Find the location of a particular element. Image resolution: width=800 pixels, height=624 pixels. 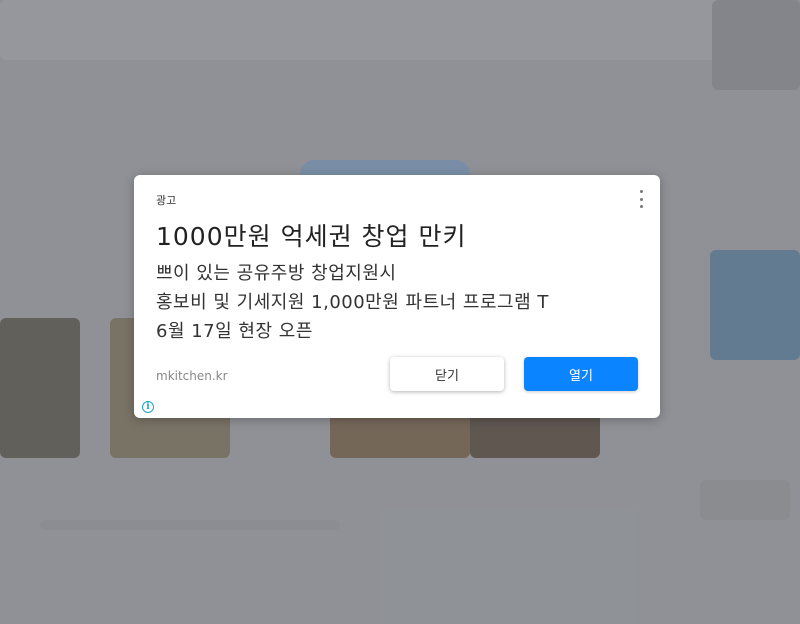

info-icon: i is located at coordinates (148, 407).